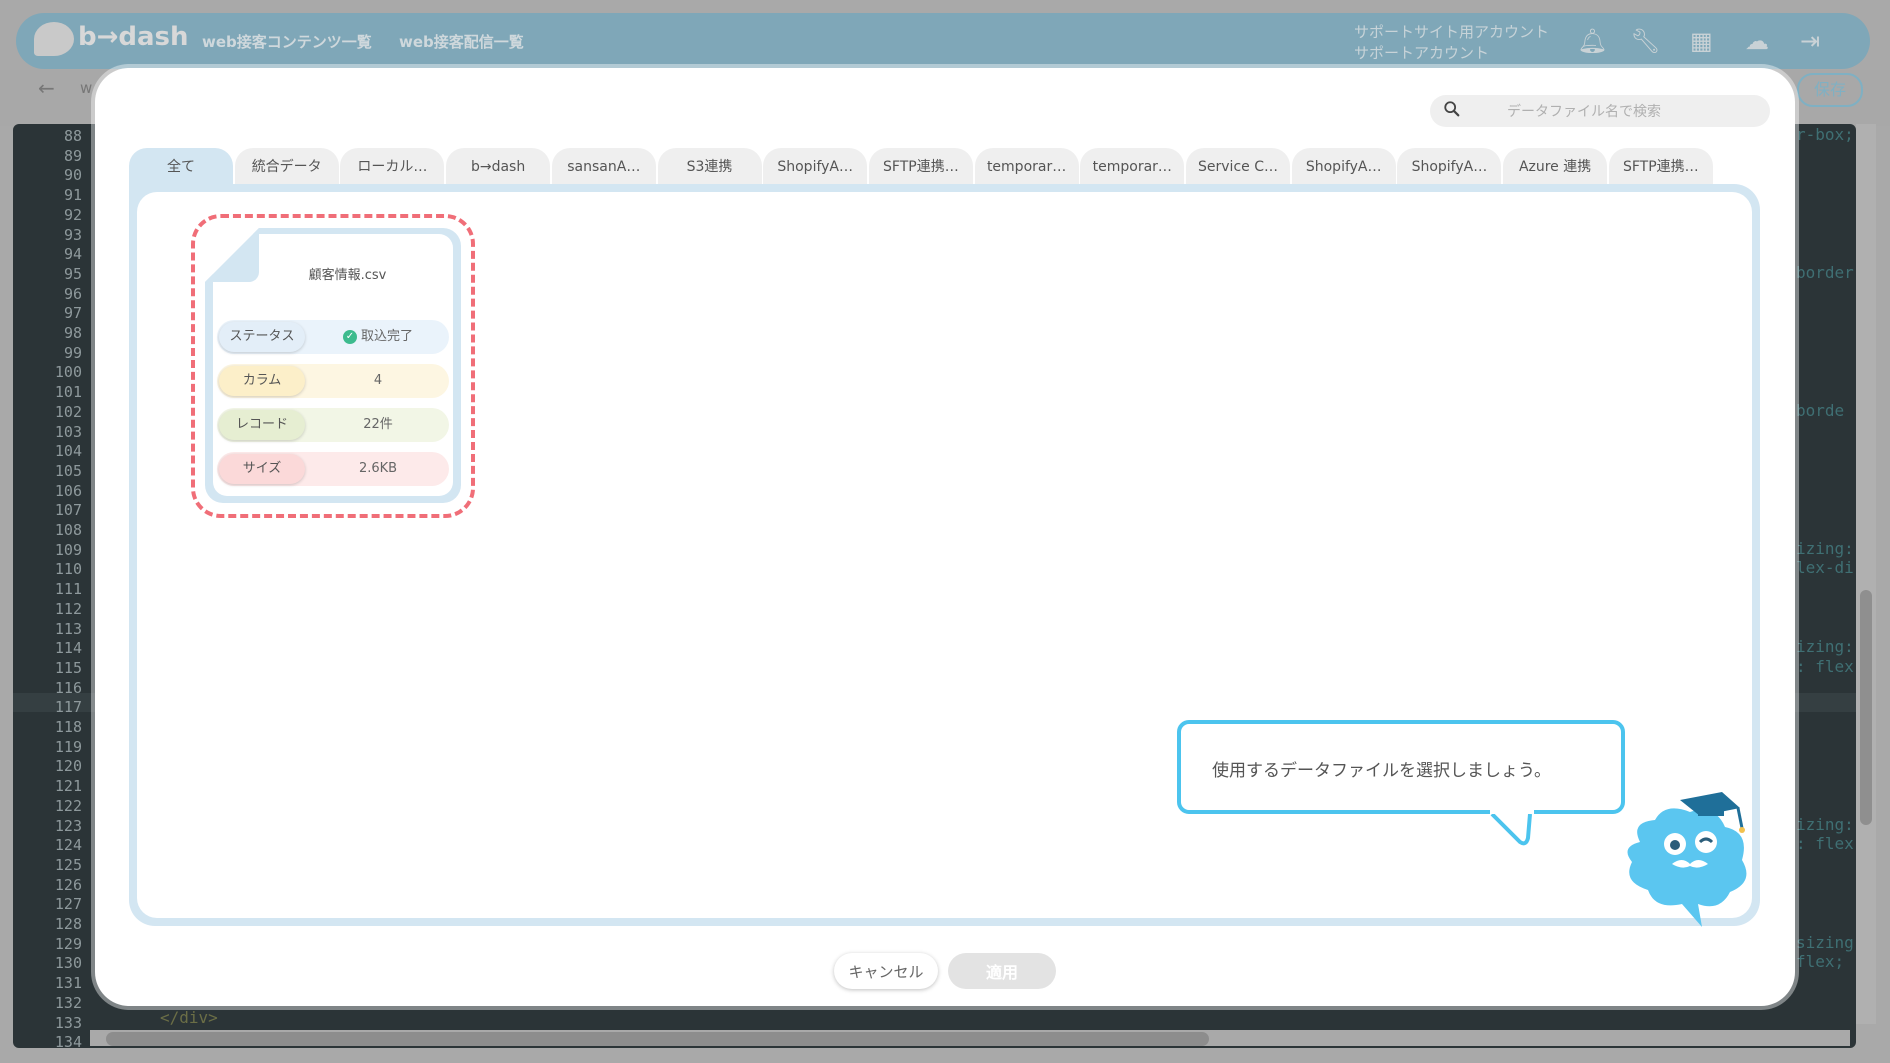  What do you see at coordinates (1555, 166) in the screenshot?
I see `tab-13: Azure 連携` at bounding box center [1555, 166].